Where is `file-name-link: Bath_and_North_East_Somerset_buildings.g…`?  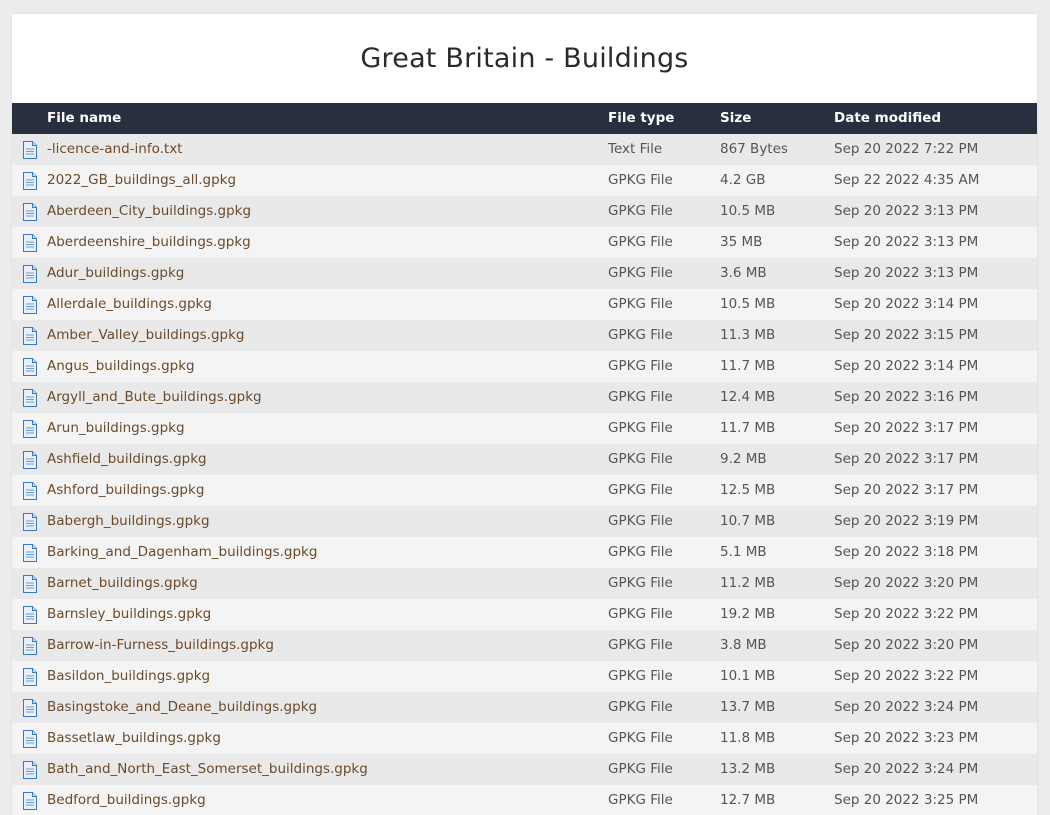 file-name-link: Bath_and_North_East_Somerset_buildings.g… is located at coordinates (207, 769).